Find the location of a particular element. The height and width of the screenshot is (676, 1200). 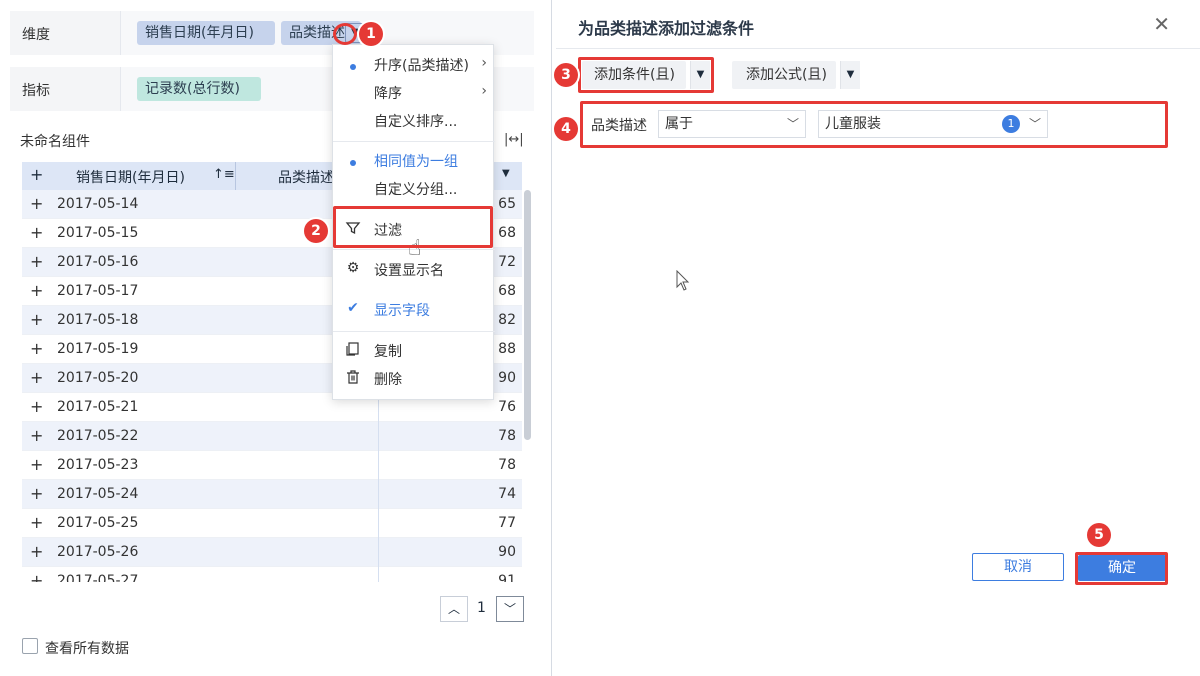

row-date: 2017-05-15 is located at coordinates (98, 233).